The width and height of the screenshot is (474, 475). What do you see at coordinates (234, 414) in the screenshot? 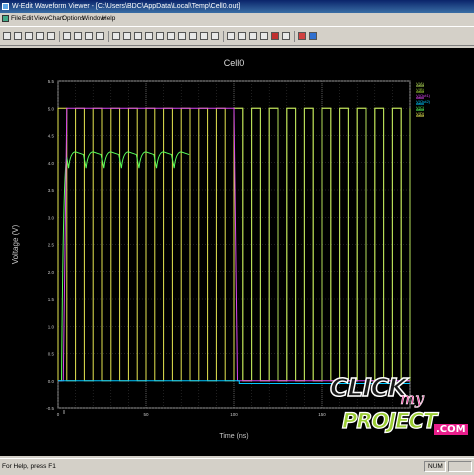
I see `x-tick-label: 100` at bounding box center [234, 414].